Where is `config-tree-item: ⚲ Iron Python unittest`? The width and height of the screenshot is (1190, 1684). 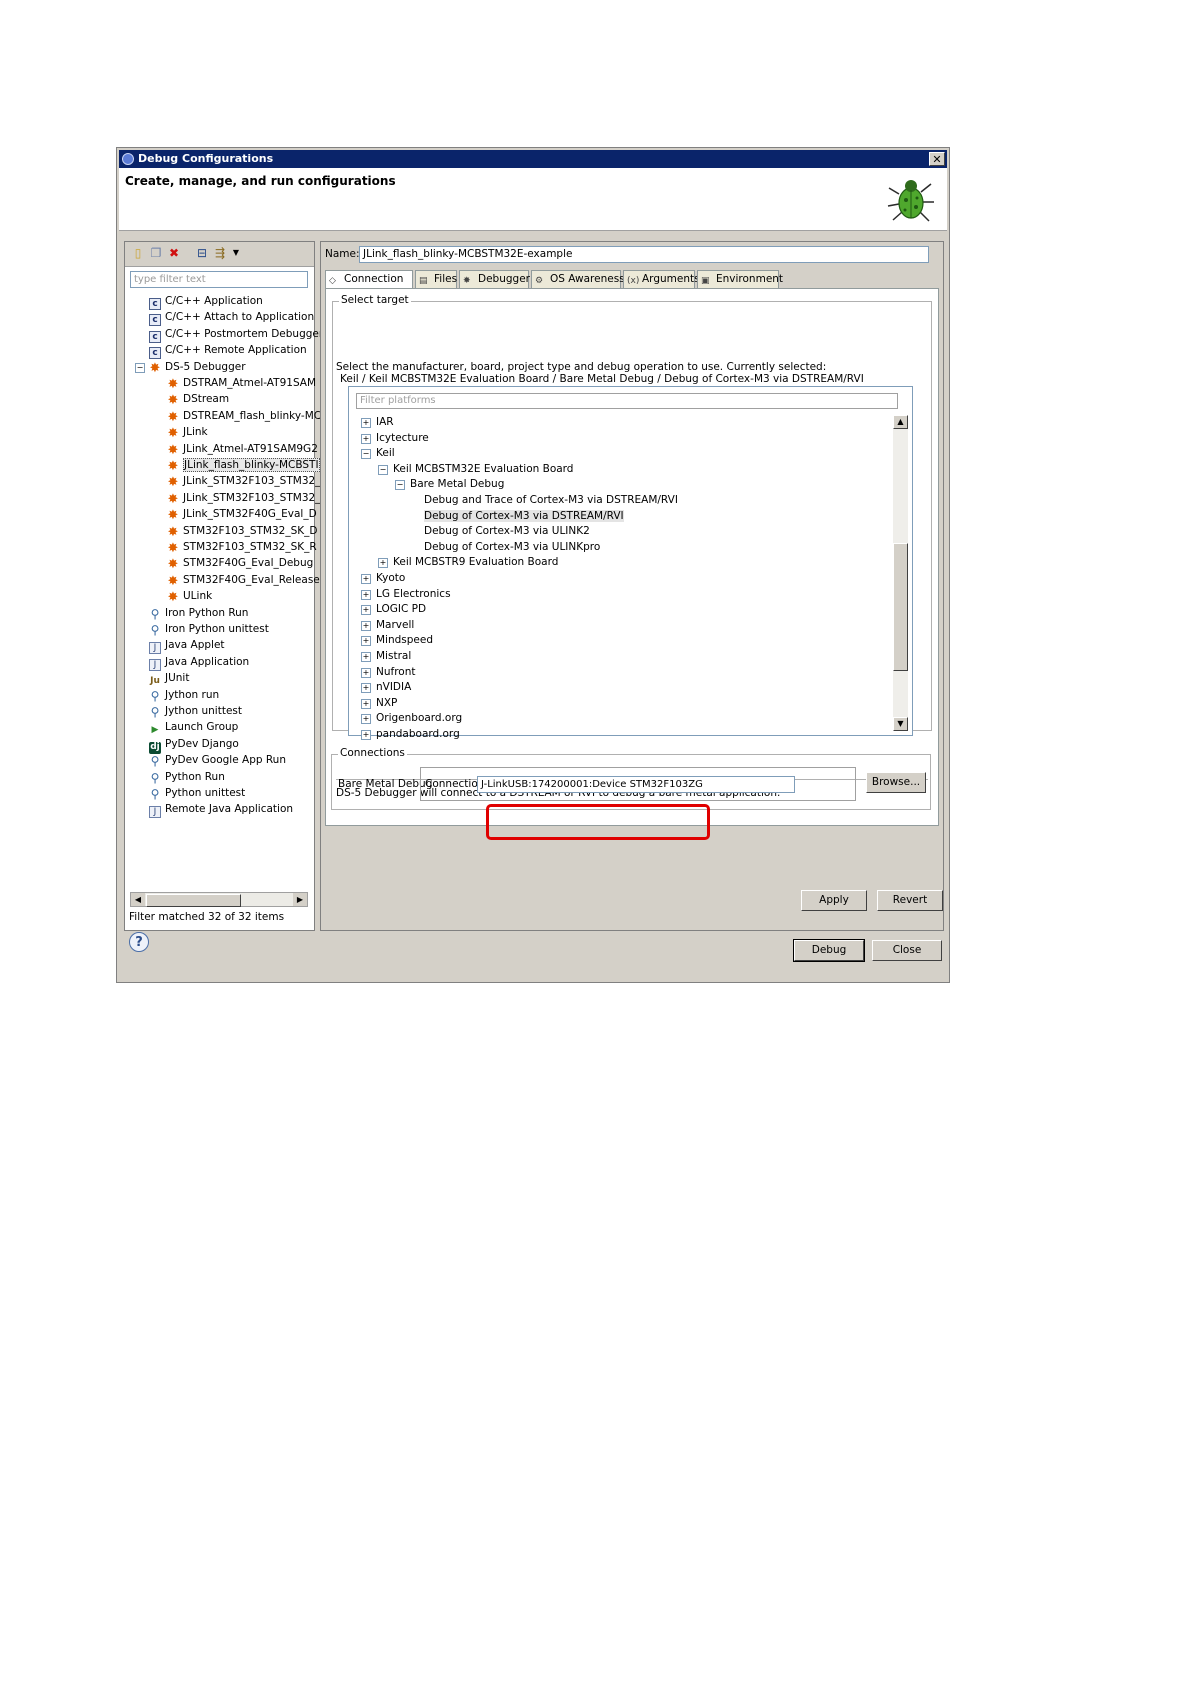
config-tree-item: ⚲ Iron Python unittest is located at coordinates (209, 629).